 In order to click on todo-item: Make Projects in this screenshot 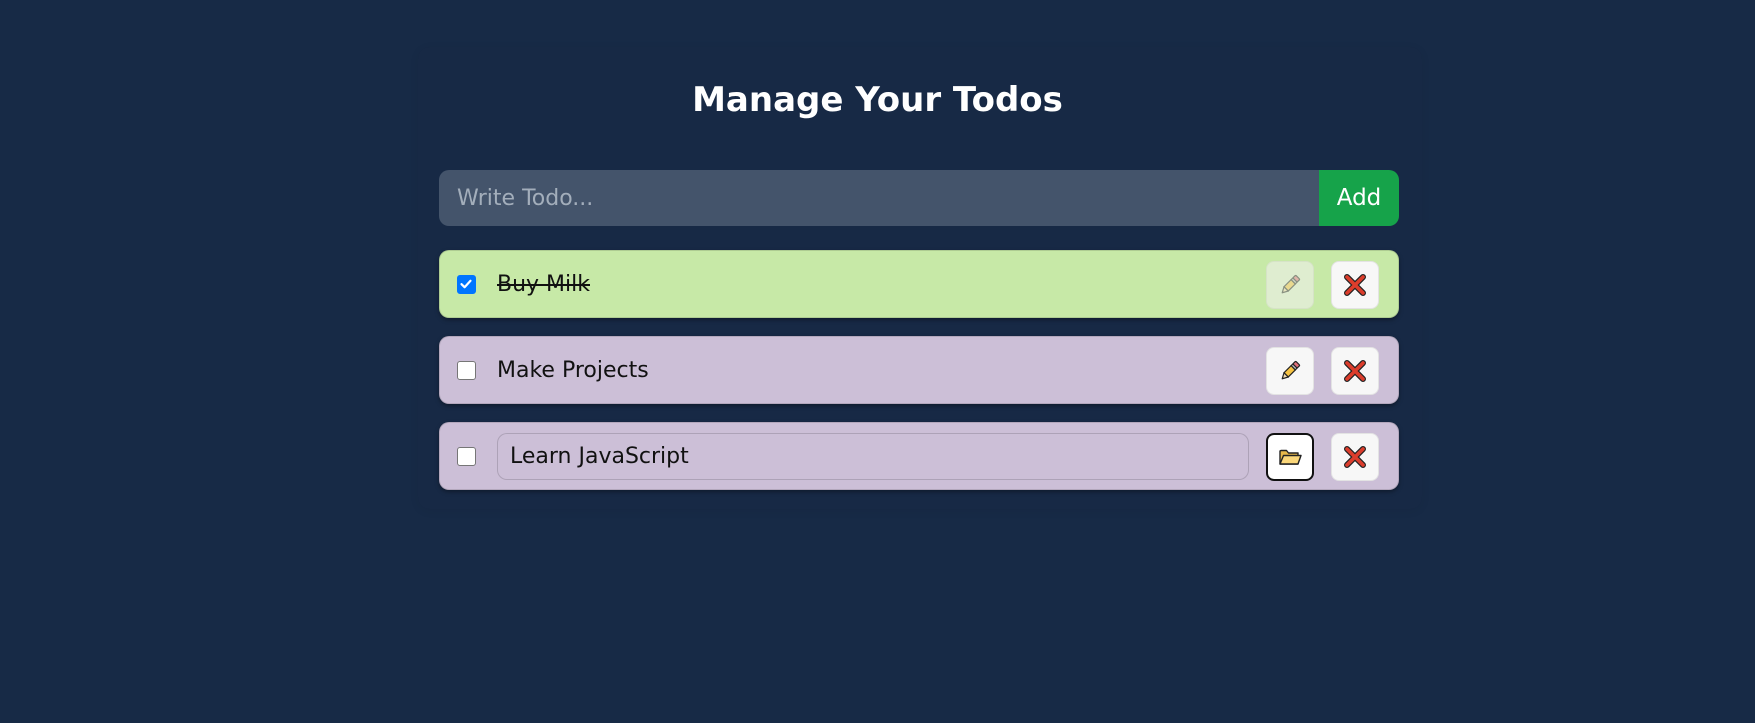, I will do `click(919, 370)`.